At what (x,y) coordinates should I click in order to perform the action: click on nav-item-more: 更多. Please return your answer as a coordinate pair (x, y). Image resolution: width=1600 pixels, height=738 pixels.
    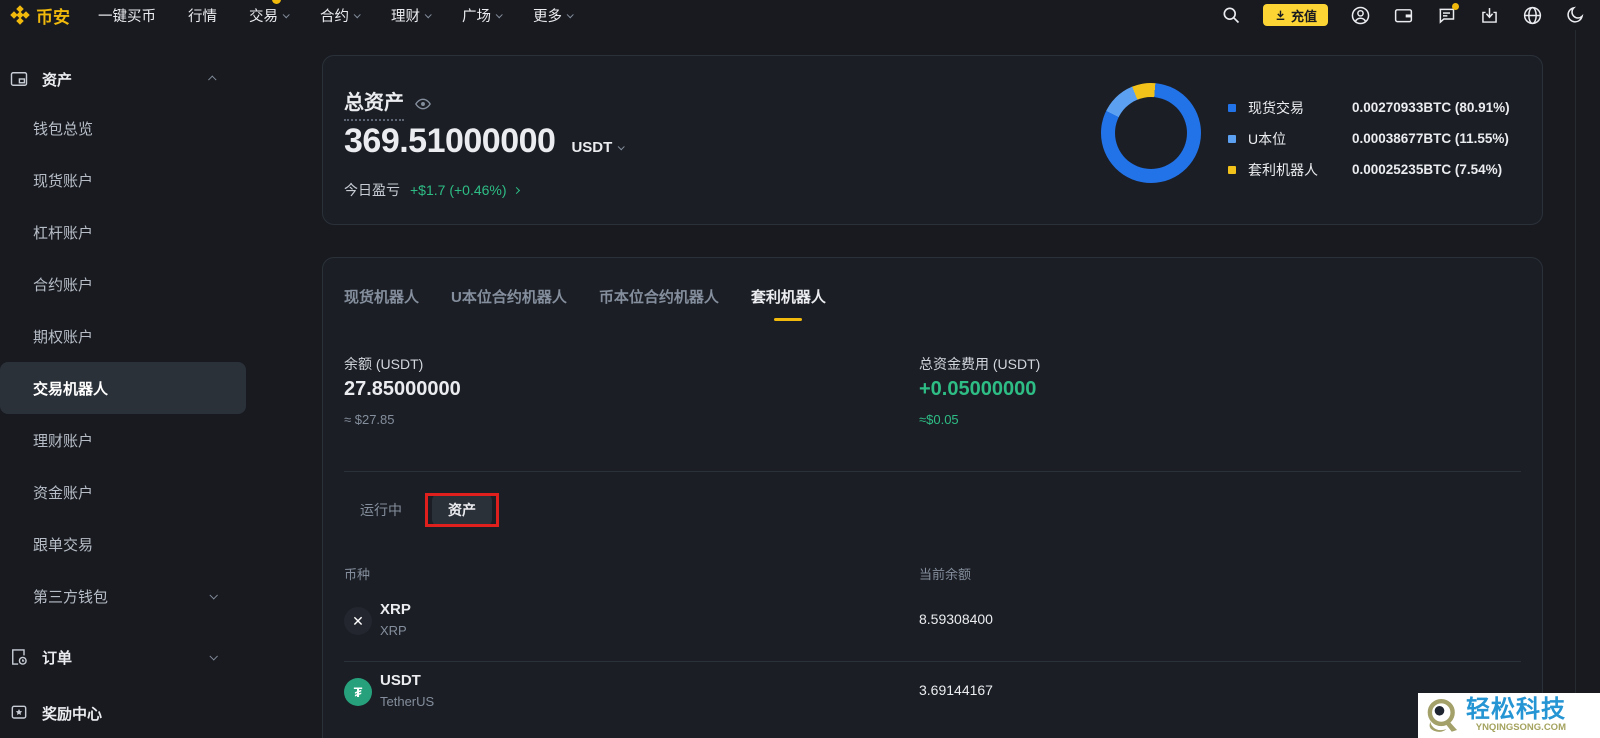
    Looking at the image, I should click on (553, 15).